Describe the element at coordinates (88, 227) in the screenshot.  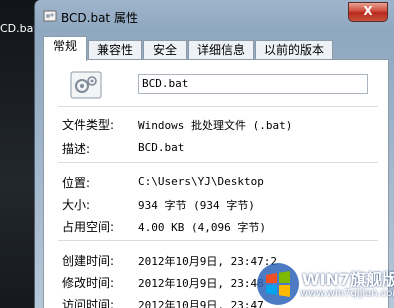
I see `size-on-disk-label: 占用空间:` at that location.